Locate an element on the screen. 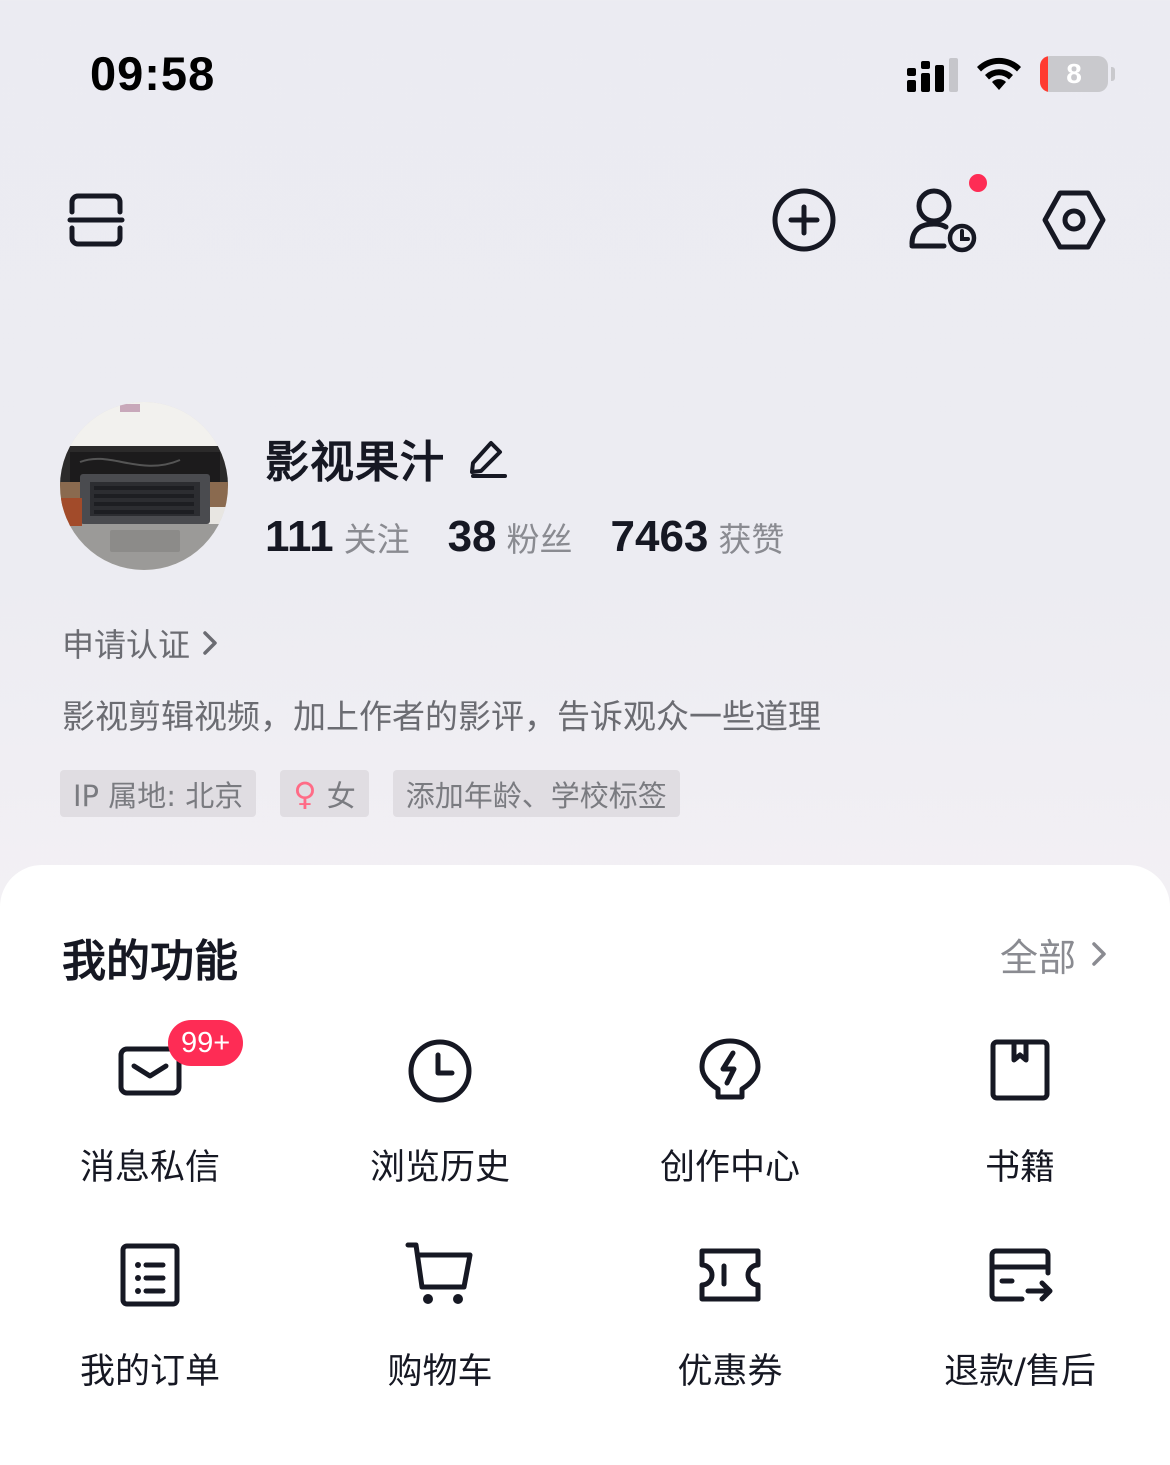 Image resolution: width=1170 pixels, height=1465 pixels. function-history: 浏览历史 is located at coordinates (440, 1115).